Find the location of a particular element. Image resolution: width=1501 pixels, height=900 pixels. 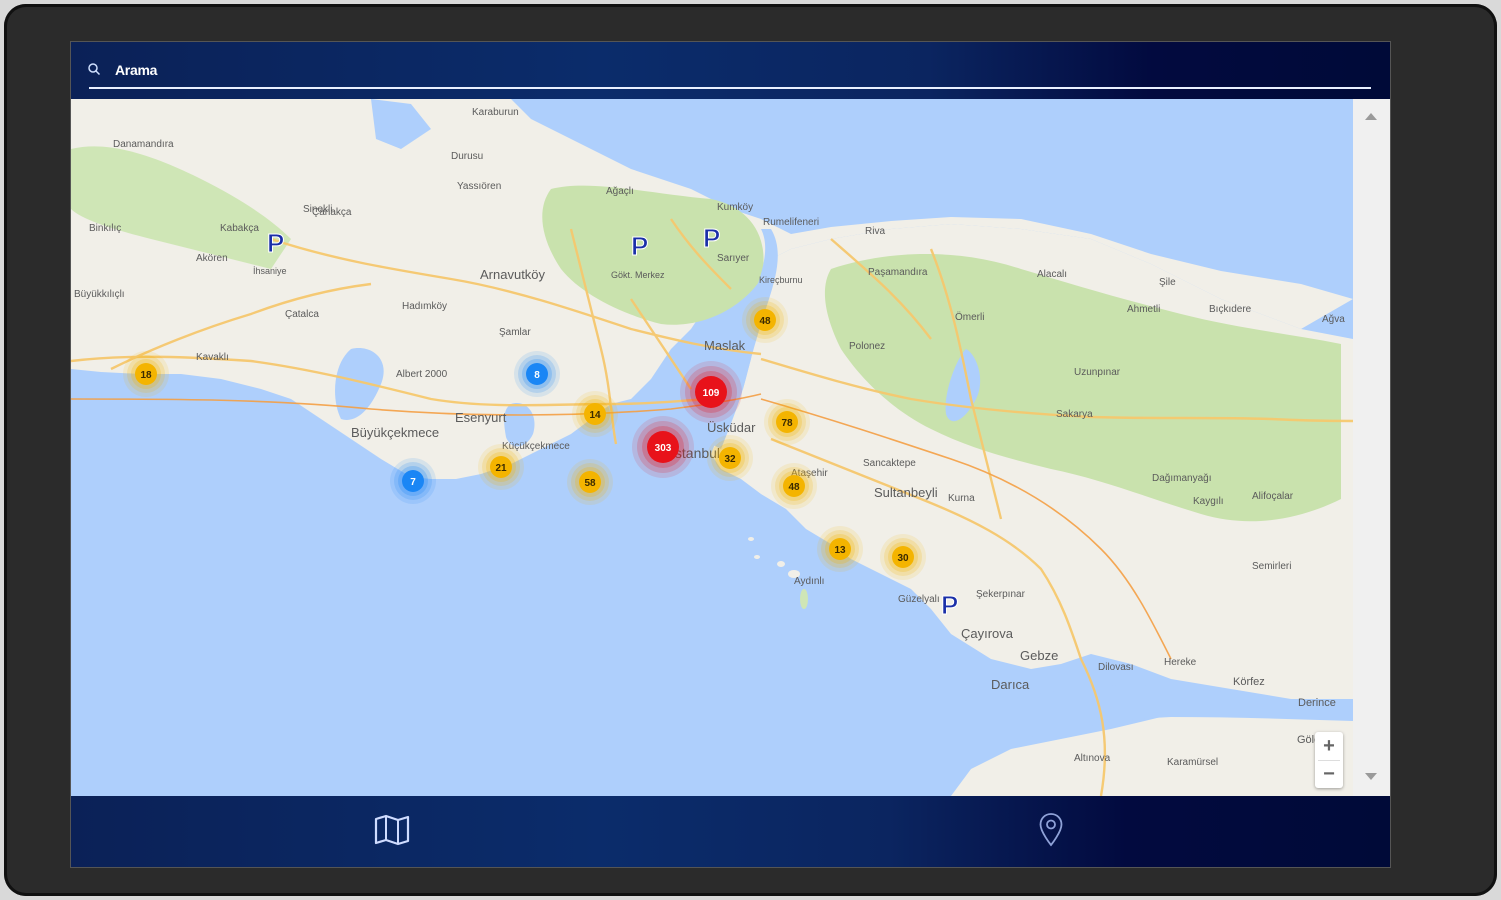

place-label: Akören is located at coordinates (212, 258).